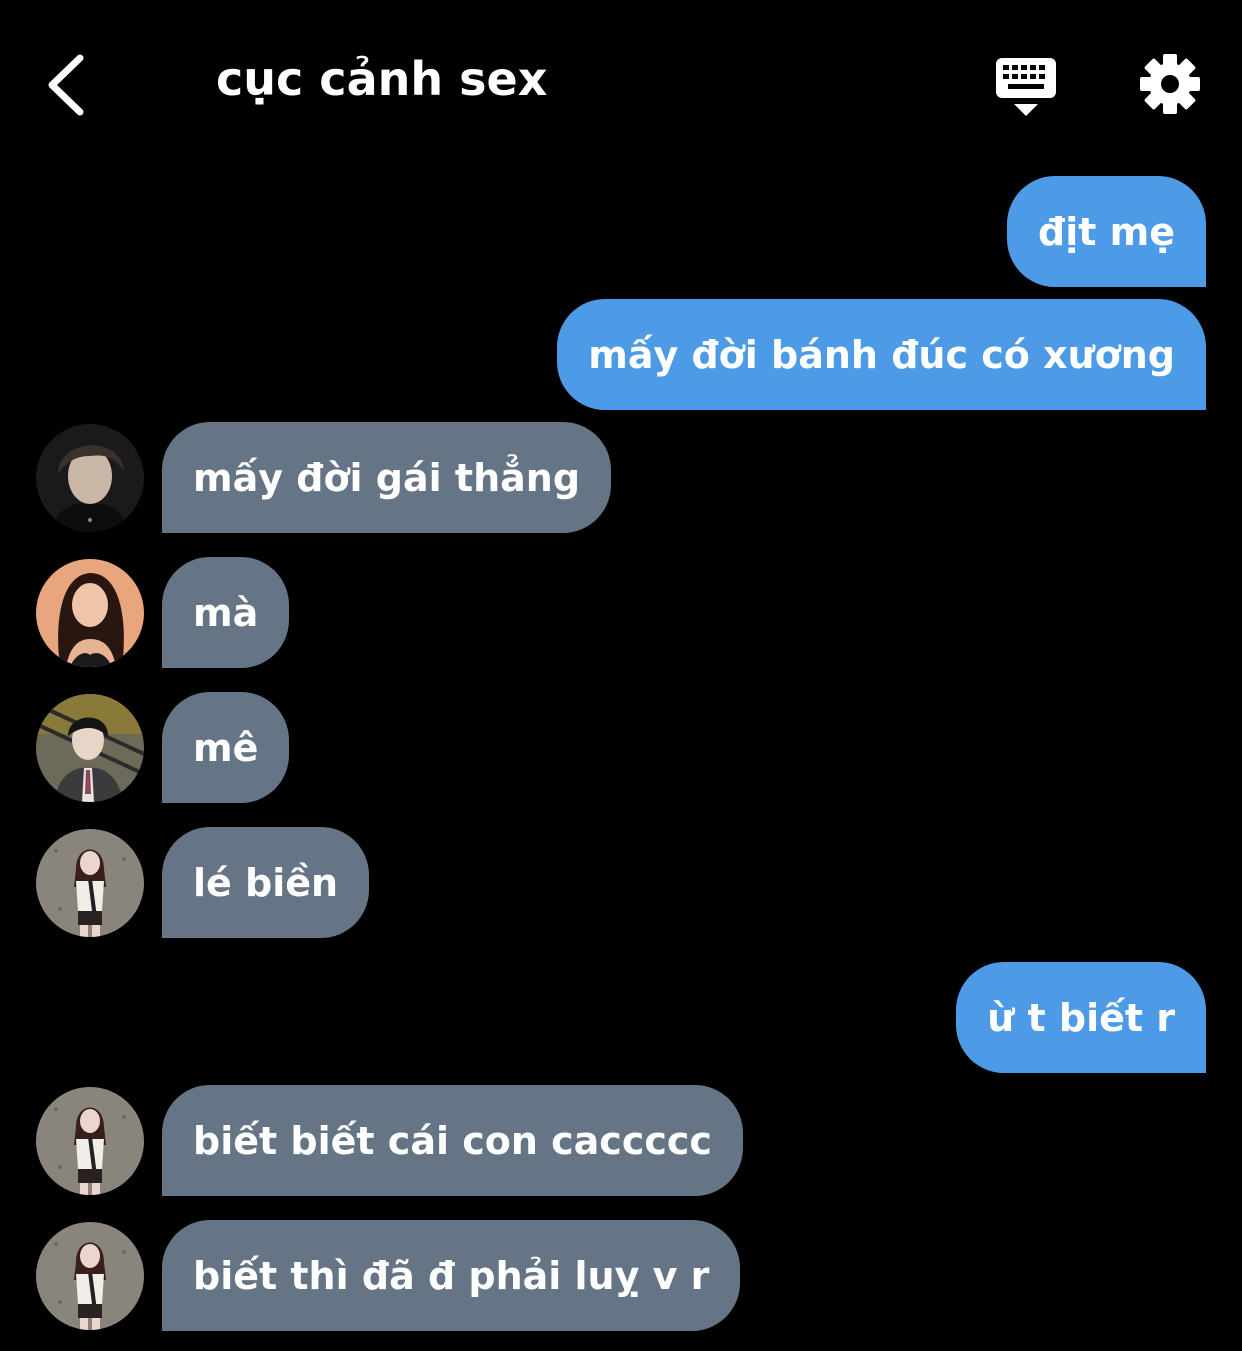 Image resolution: width=1242 pixels, height=1351 pixels. I want to click on message-row: lé biền, so click(621, 882).